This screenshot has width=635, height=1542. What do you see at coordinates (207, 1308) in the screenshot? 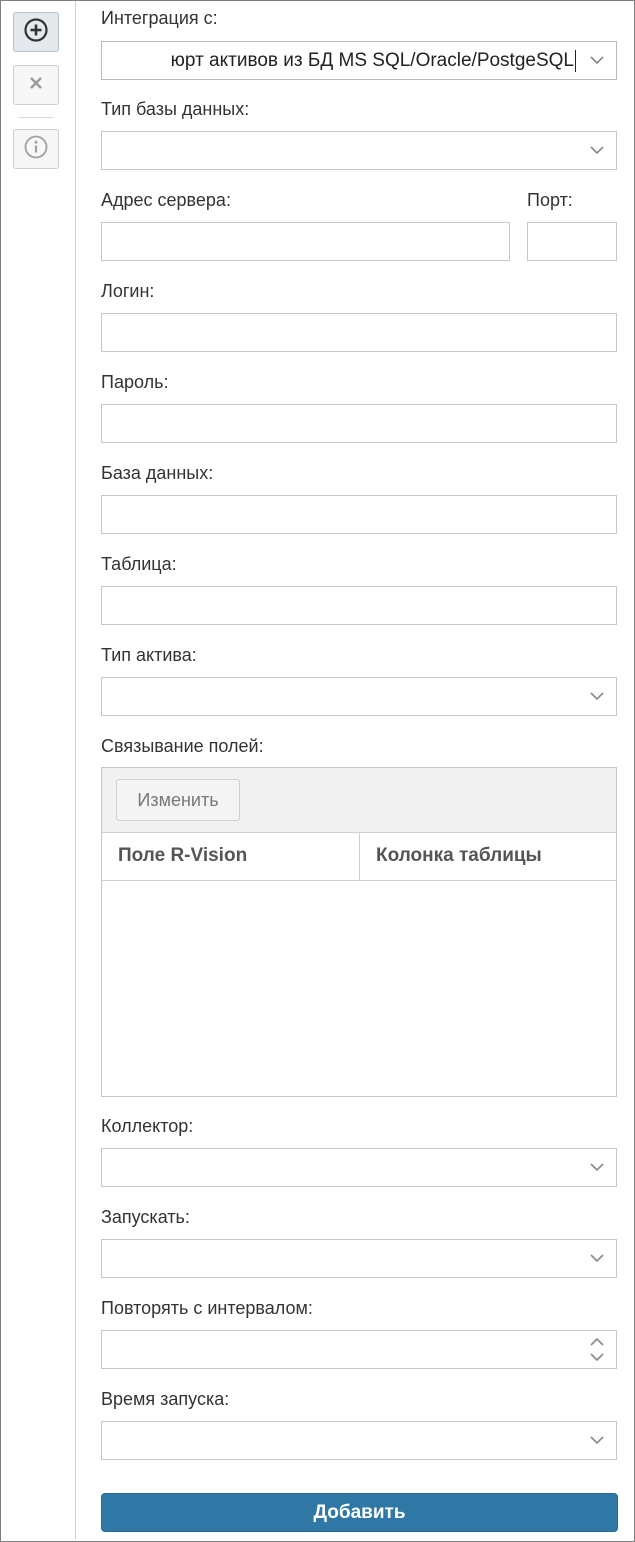
I see `interval-label: Повторять с интервалом:` at bounding box center [207, 1308].